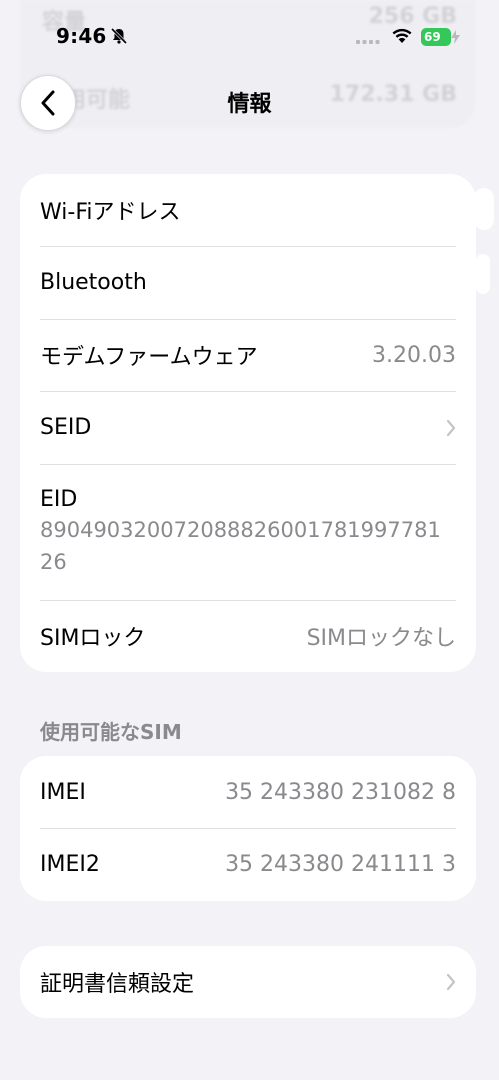 The image size is (499, 1080). Describe the element at coordinates (93, 282) in the screenshot. I see `bluetooth-label: Bluetooth` at that location.